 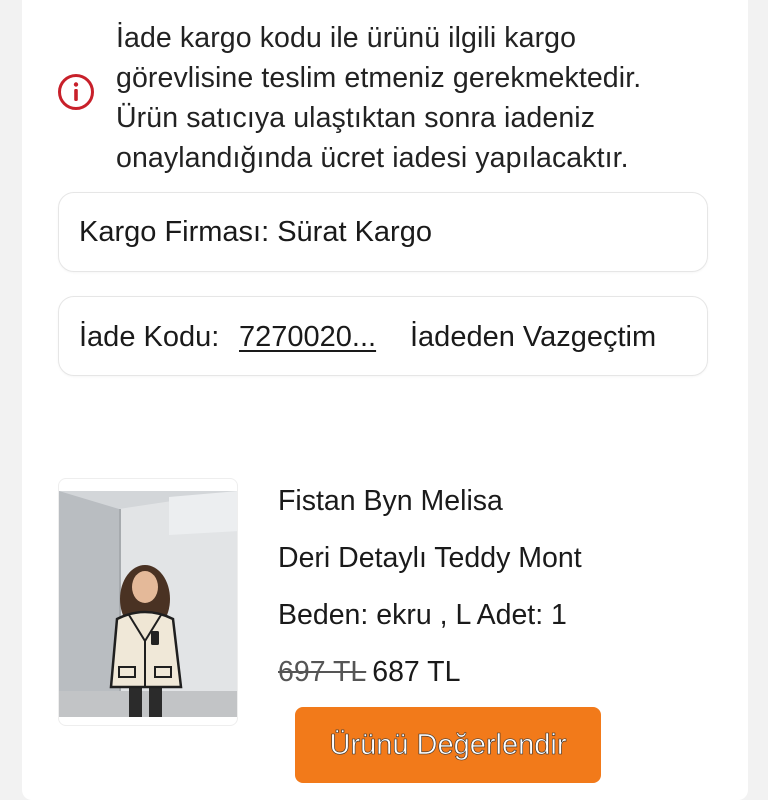 What do you see at coordinates (369, 672) in the screenshot?
I see `product-price: 697 TL 687 TL` at bounding box center [369, 672].